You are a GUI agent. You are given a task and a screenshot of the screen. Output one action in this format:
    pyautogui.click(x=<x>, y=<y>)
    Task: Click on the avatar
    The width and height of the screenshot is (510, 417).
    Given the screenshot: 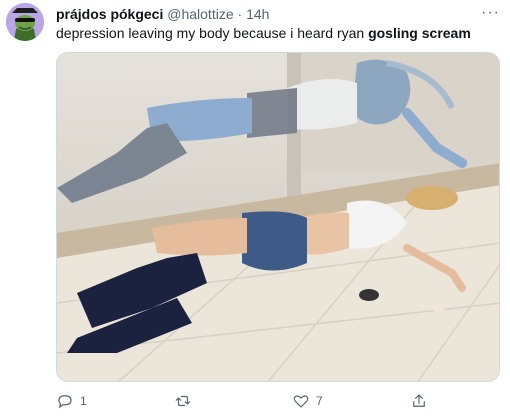 What is the action you would take?
    pyautogui.click(x=25, y=22)
    